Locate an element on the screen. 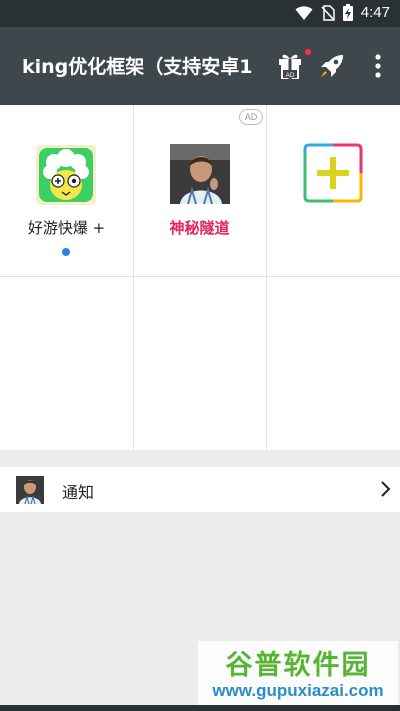 This screenshot has width=400, height=711. status-bar: 4:47 is located at coordinates (200, 13).